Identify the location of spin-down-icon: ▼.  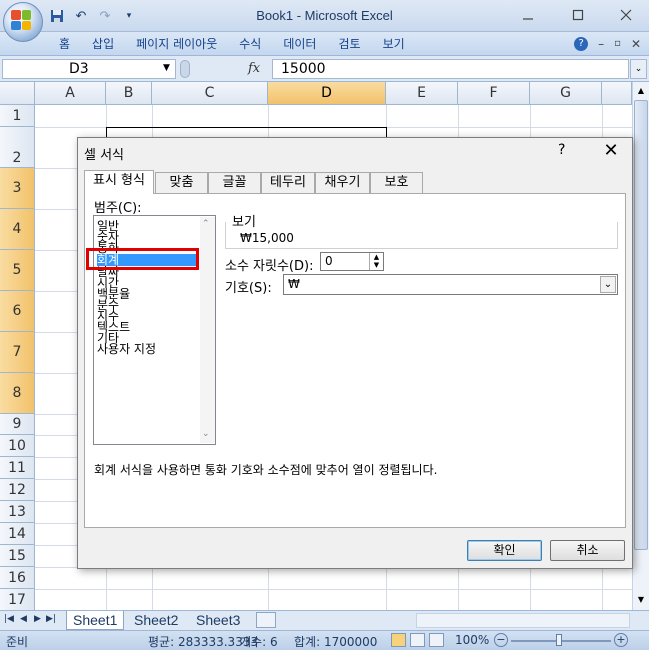
(376, 265).